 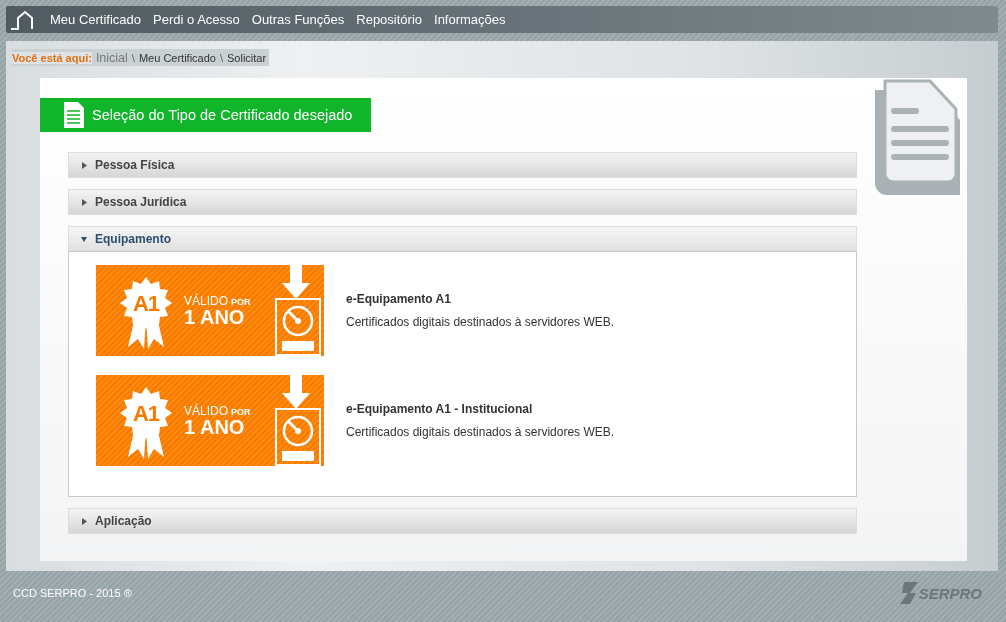 What do you see at coordinates (177, 58) in the screenshot?
I see `breadcrumb-link: Meu Certificado` at bounding box center [177, 58].